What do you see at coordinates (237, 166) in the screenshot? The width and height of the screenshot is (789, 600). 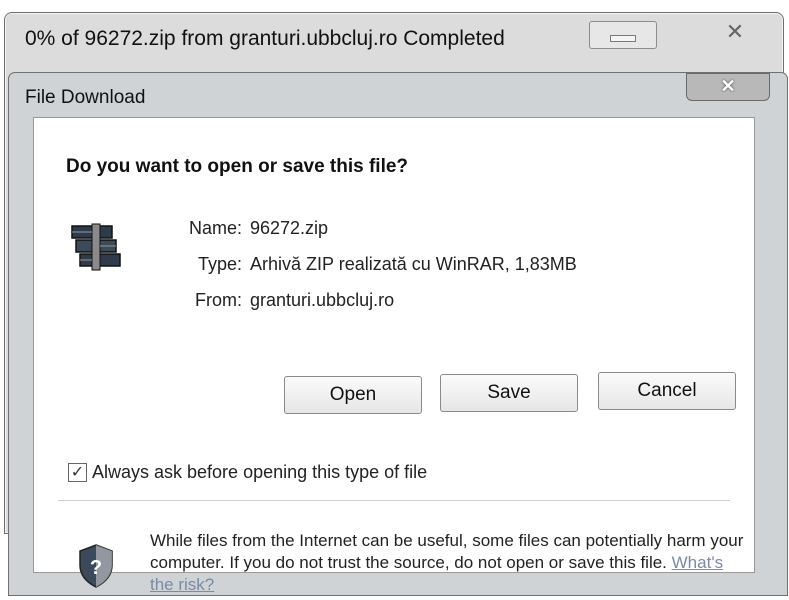 I see `dialog-question: Do you want to open or save this file?` at bounding box center [237, 166].